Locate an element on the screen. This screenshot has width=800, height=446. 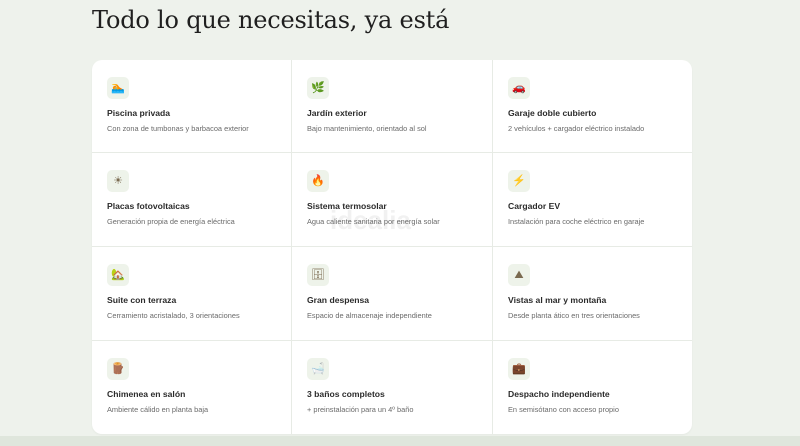
feature-title: Cargador EV is located at coordinates (534, 206).